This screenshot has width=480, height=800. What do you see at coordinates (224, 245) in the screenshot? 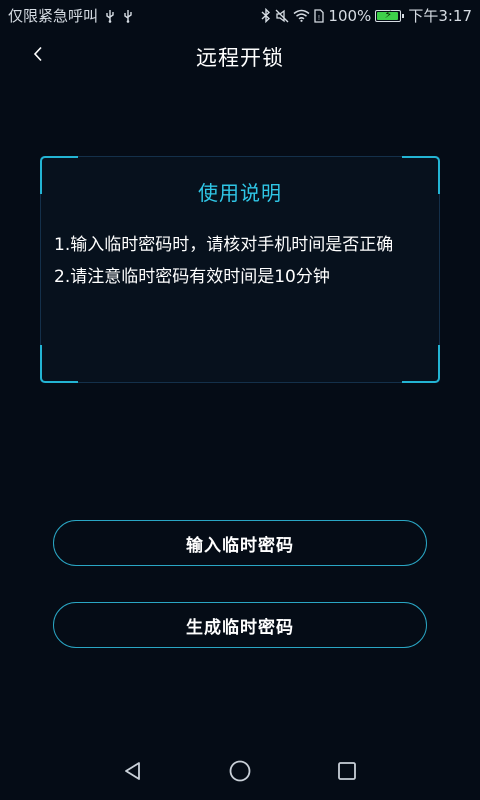
I see `instruction-line: 1.输入临时密码时，请核对手机时间是否正确` at bounding box center [224, 245].